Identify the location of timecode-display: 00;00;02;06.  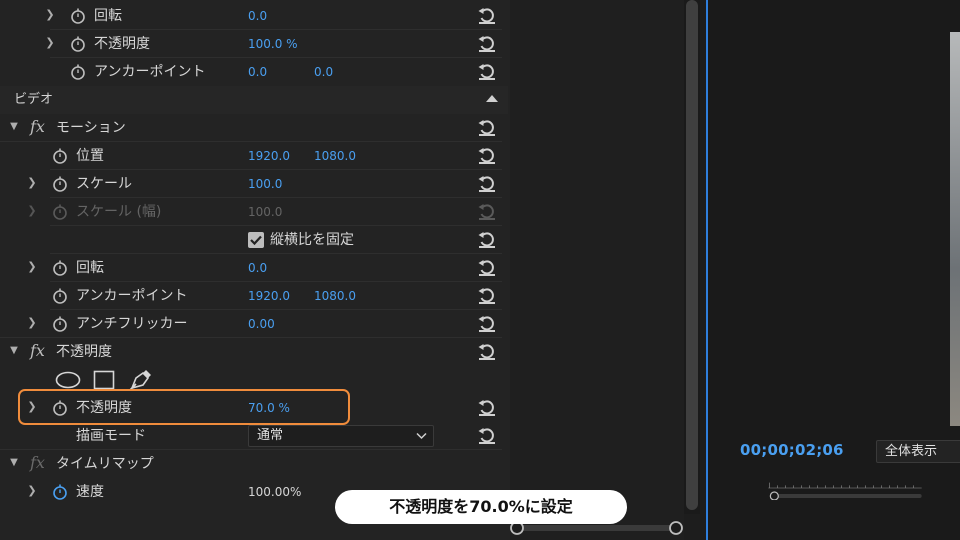
(792, 450).